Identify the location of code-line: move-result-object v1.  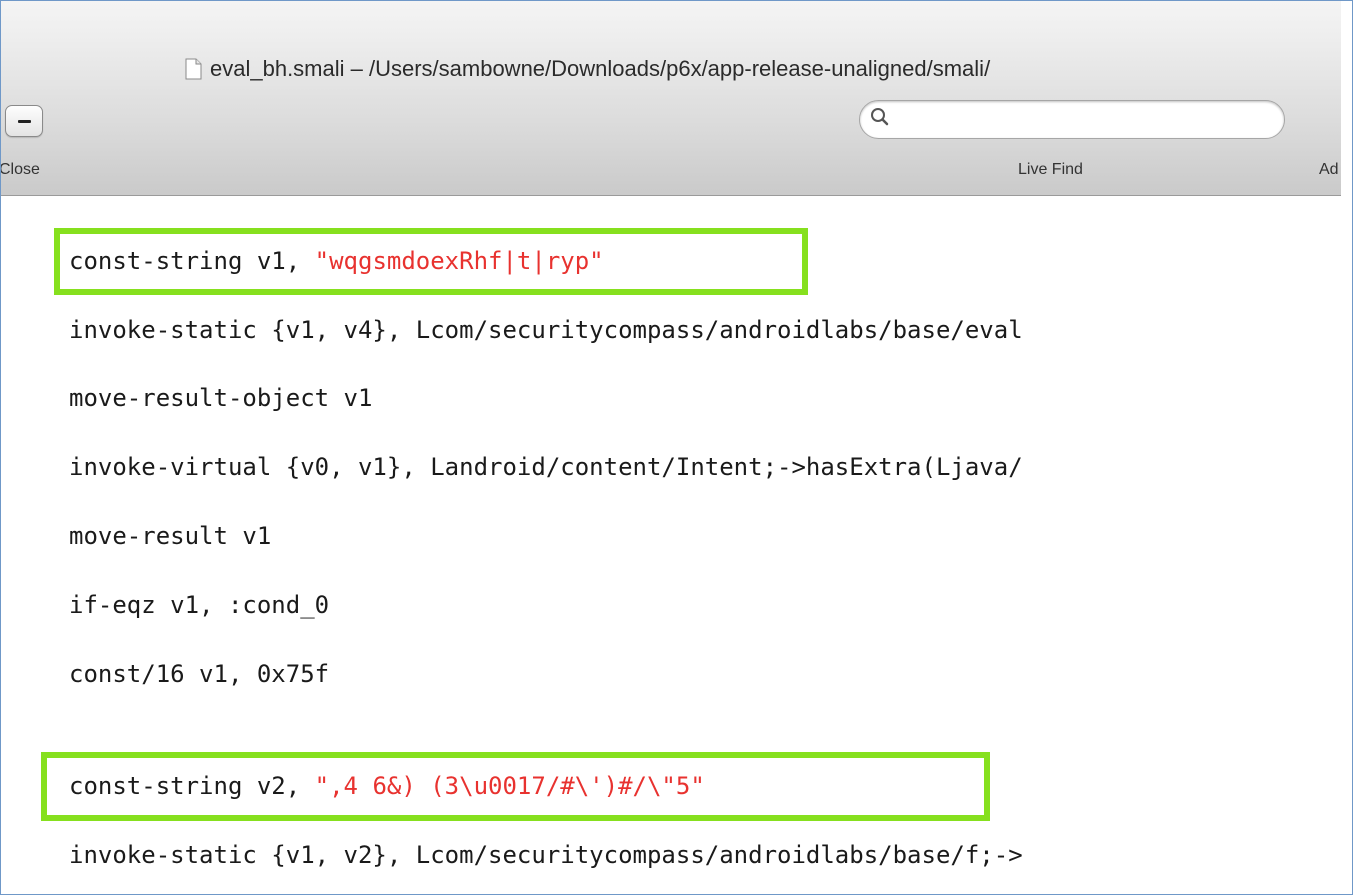
(221, 398).